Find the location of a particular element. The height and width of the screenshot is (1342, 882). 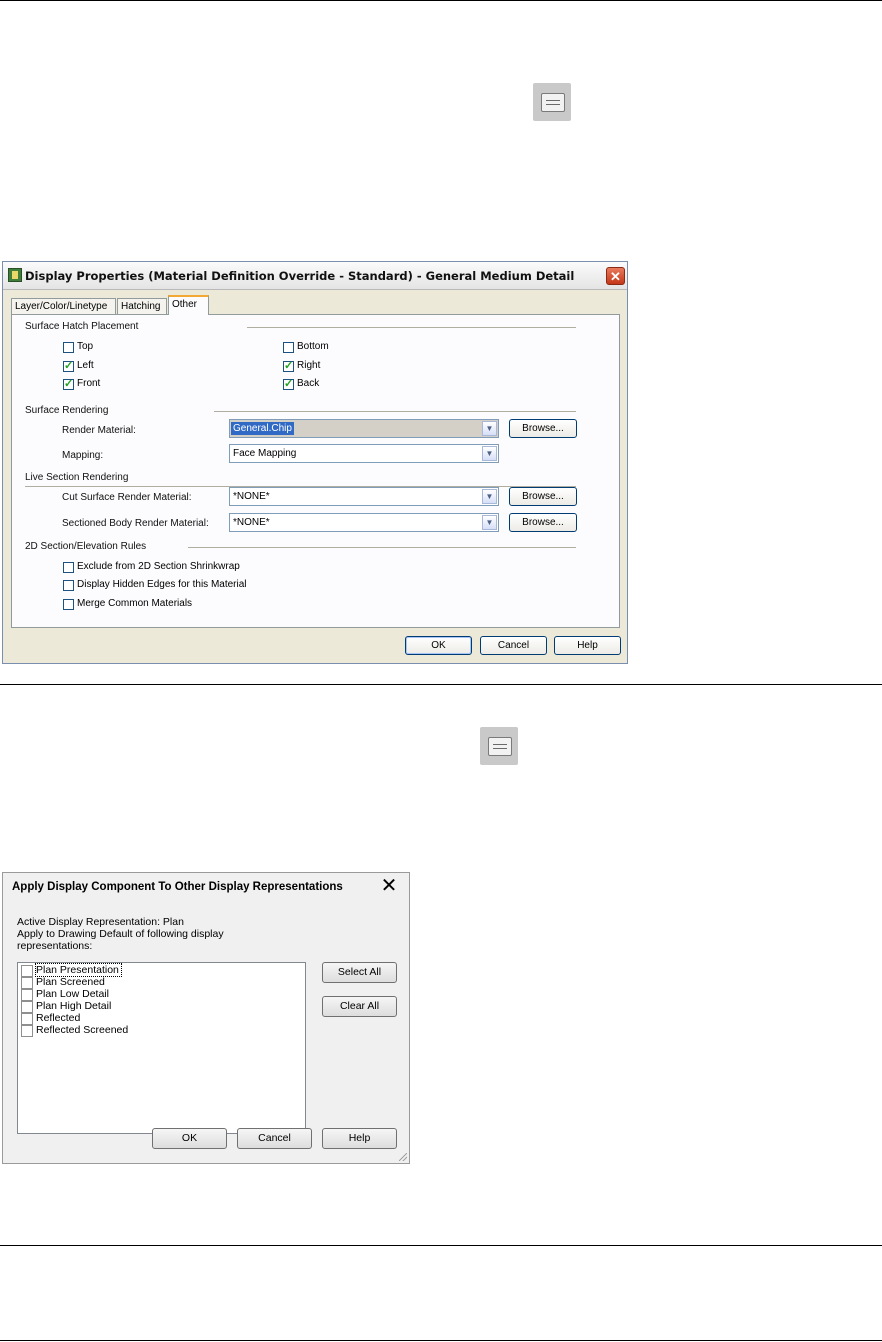

sectioned-body-value: *NONE* is located at coordinates (251, 522).